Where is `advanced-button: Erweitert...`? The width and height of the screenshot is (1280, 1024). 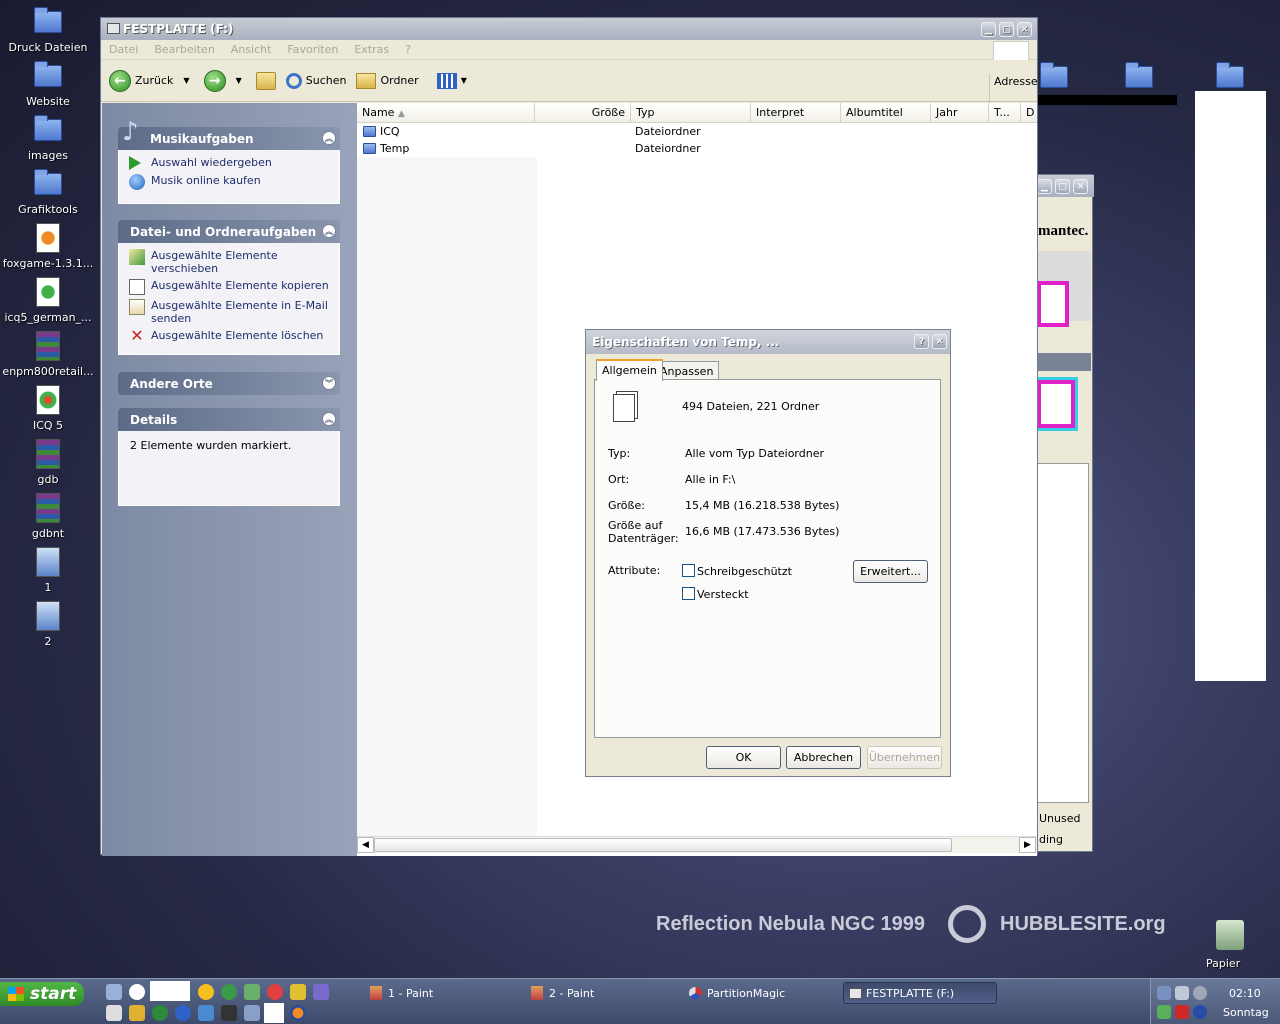
advanced-button: Erweitert... is located at coordinates (890, 571).